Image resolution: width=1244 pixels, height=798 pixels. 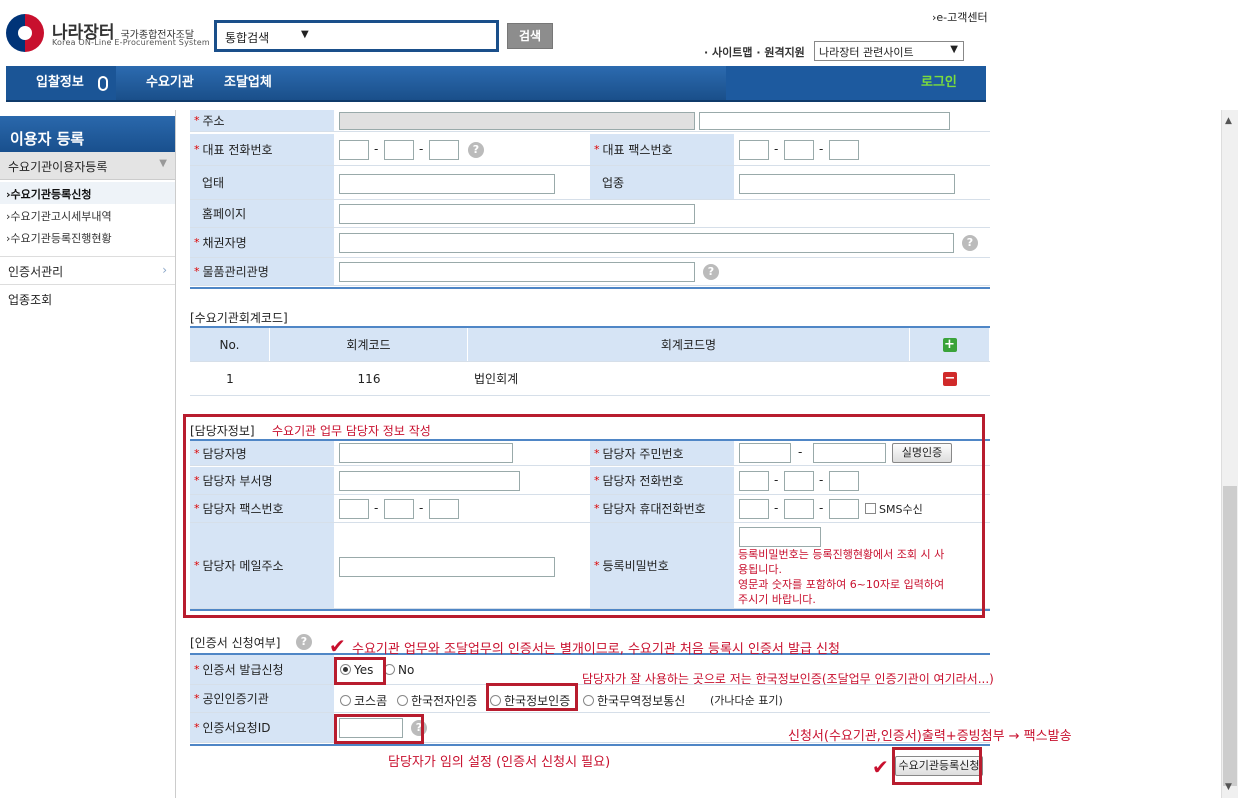 I want to click on scrollbar-thumb, so click(x=1230, y=636).